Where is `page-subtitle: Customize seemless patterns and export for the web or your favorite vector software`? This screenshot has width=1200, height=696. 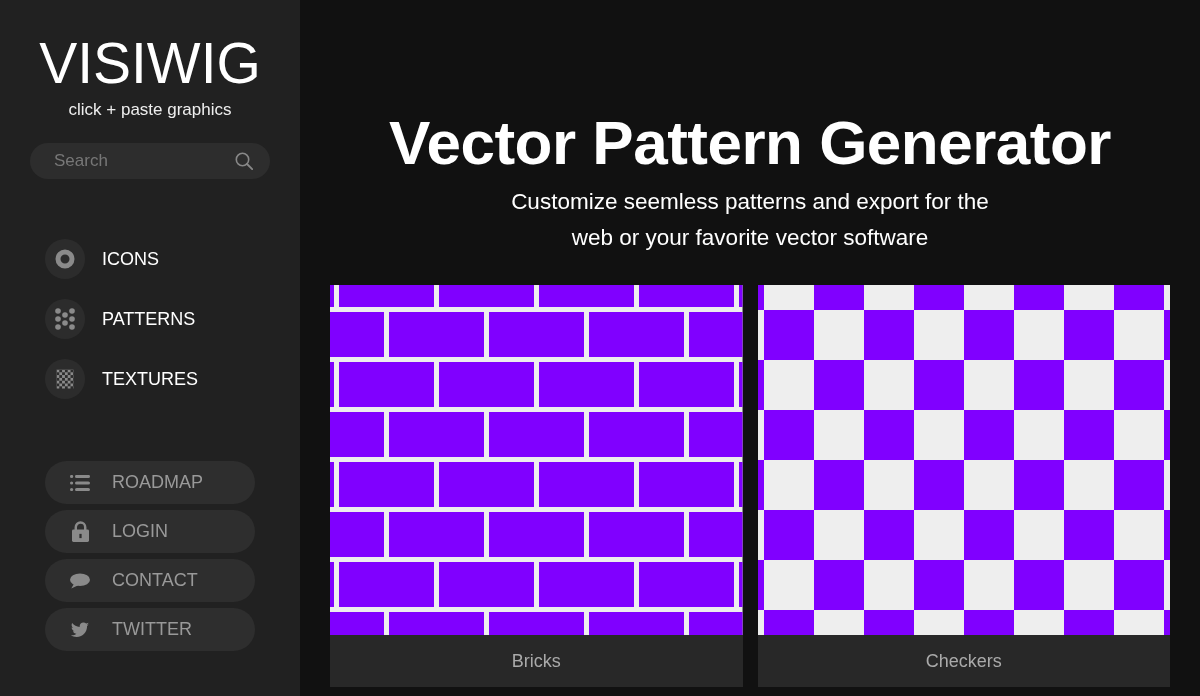
page-subtitle: Customize seemless patterns and export for the web or your favorite vector software is located at coordinates (750, 220).